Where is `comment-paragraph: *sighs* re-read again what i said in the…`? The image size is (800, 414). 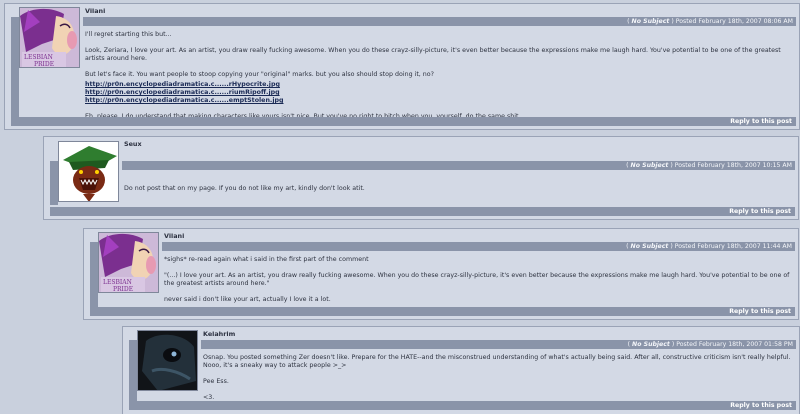
comment-paragraph: *sighs* re-read again what i said in the… is located at coordinates (266, 259).